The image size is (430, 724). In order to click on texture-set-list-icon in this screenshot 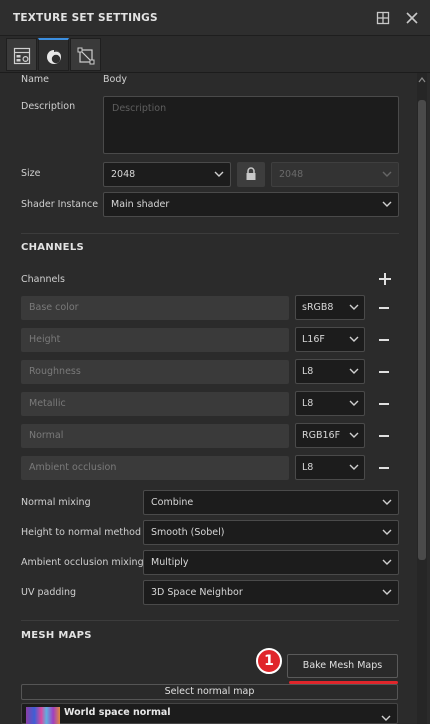, I will do `click(22, 56)`.